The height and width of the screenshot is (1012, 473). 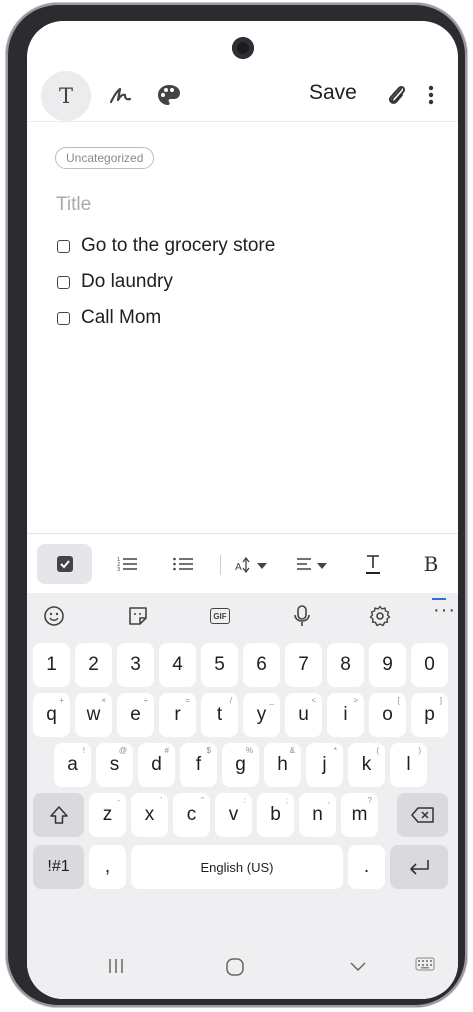 What do you see at coordinates (237, 867) in the screenshot?
I see `space-key: English (US)` at bounding box center [237, 867].